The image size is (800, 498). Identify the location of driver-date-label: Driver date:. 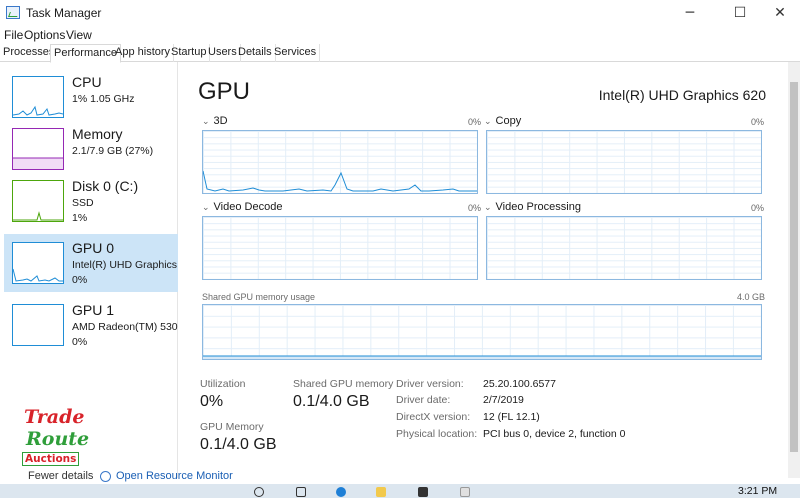
(423, 400).